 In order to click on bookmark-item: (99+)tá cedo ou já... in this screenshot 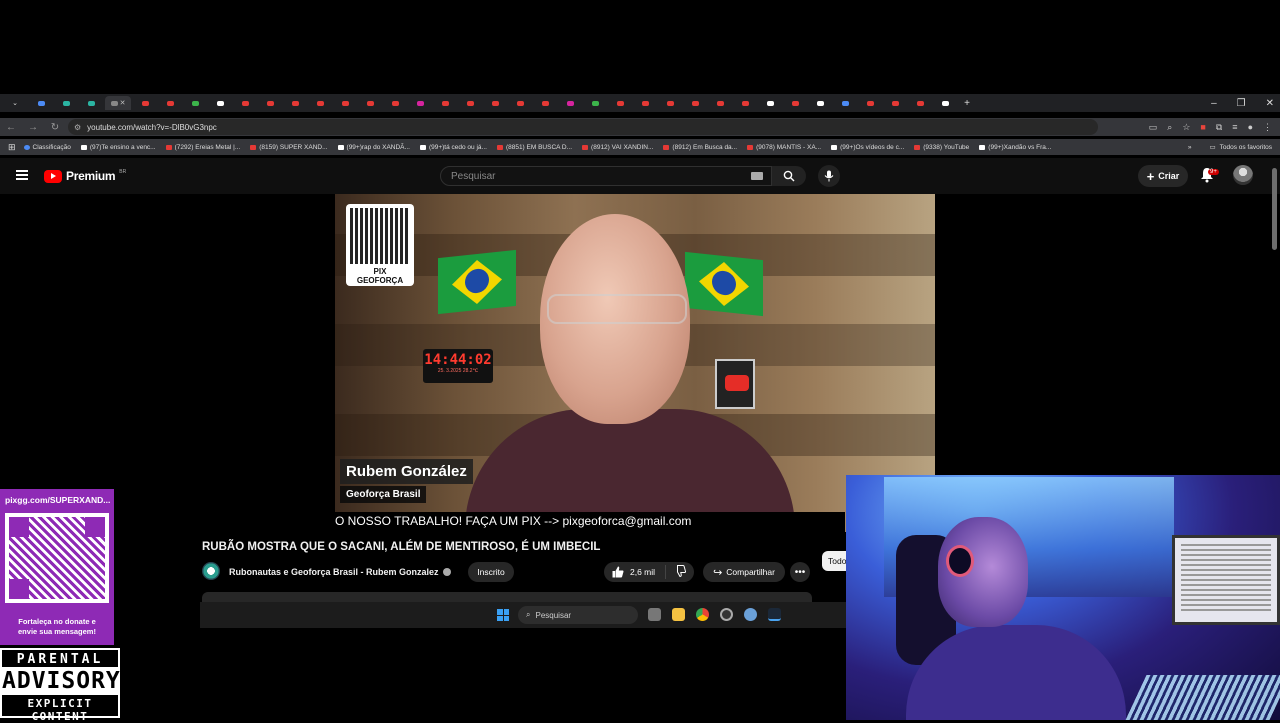, I will do `click(453, 147)`.